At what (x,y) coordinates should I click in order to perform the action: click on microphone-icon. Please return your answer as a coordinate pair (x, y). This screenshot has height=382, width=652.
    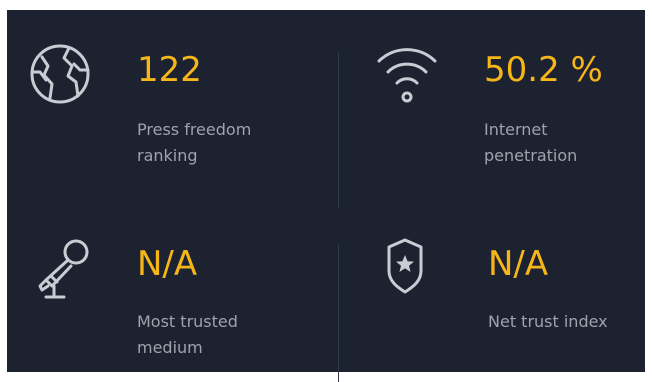
    Looking at the image, I should click on (62, 268).